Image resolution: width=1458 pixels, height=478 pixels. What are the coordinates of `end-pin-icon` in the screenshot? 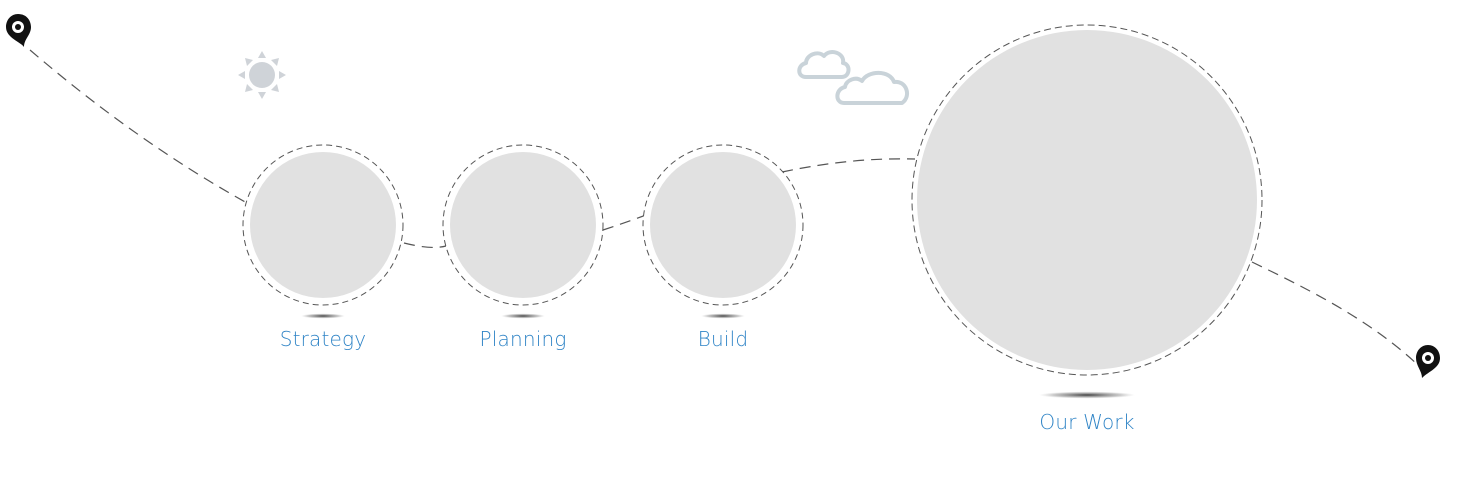 It's located at (1428, 361).